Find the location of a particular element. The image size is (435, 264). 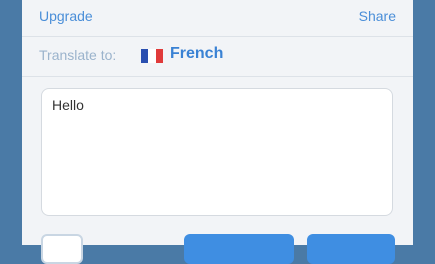

upgrade-link: Upgrade is located at coordinates (66, 16).